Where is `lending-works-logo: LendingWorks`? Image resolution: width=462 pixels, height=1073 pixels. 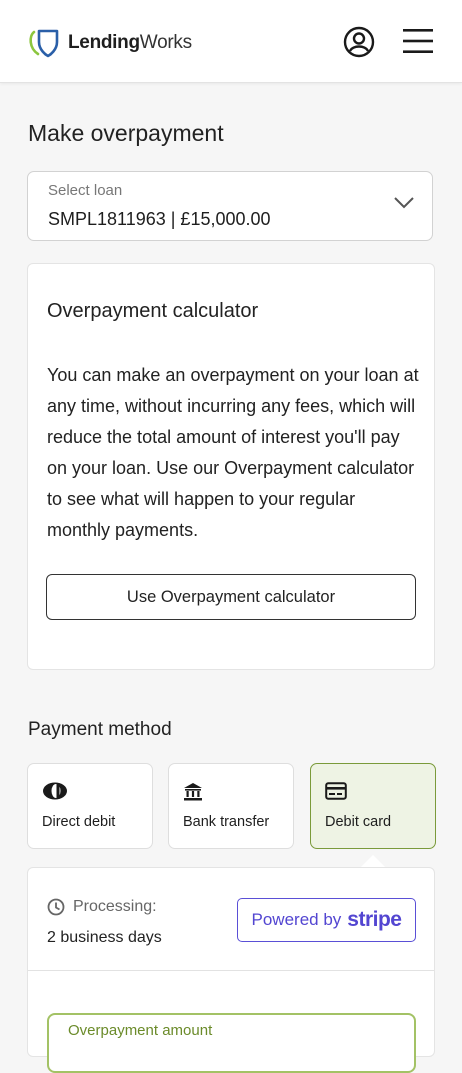
lending-works-logo: LendingWorks is located at coordinates (110, 43).